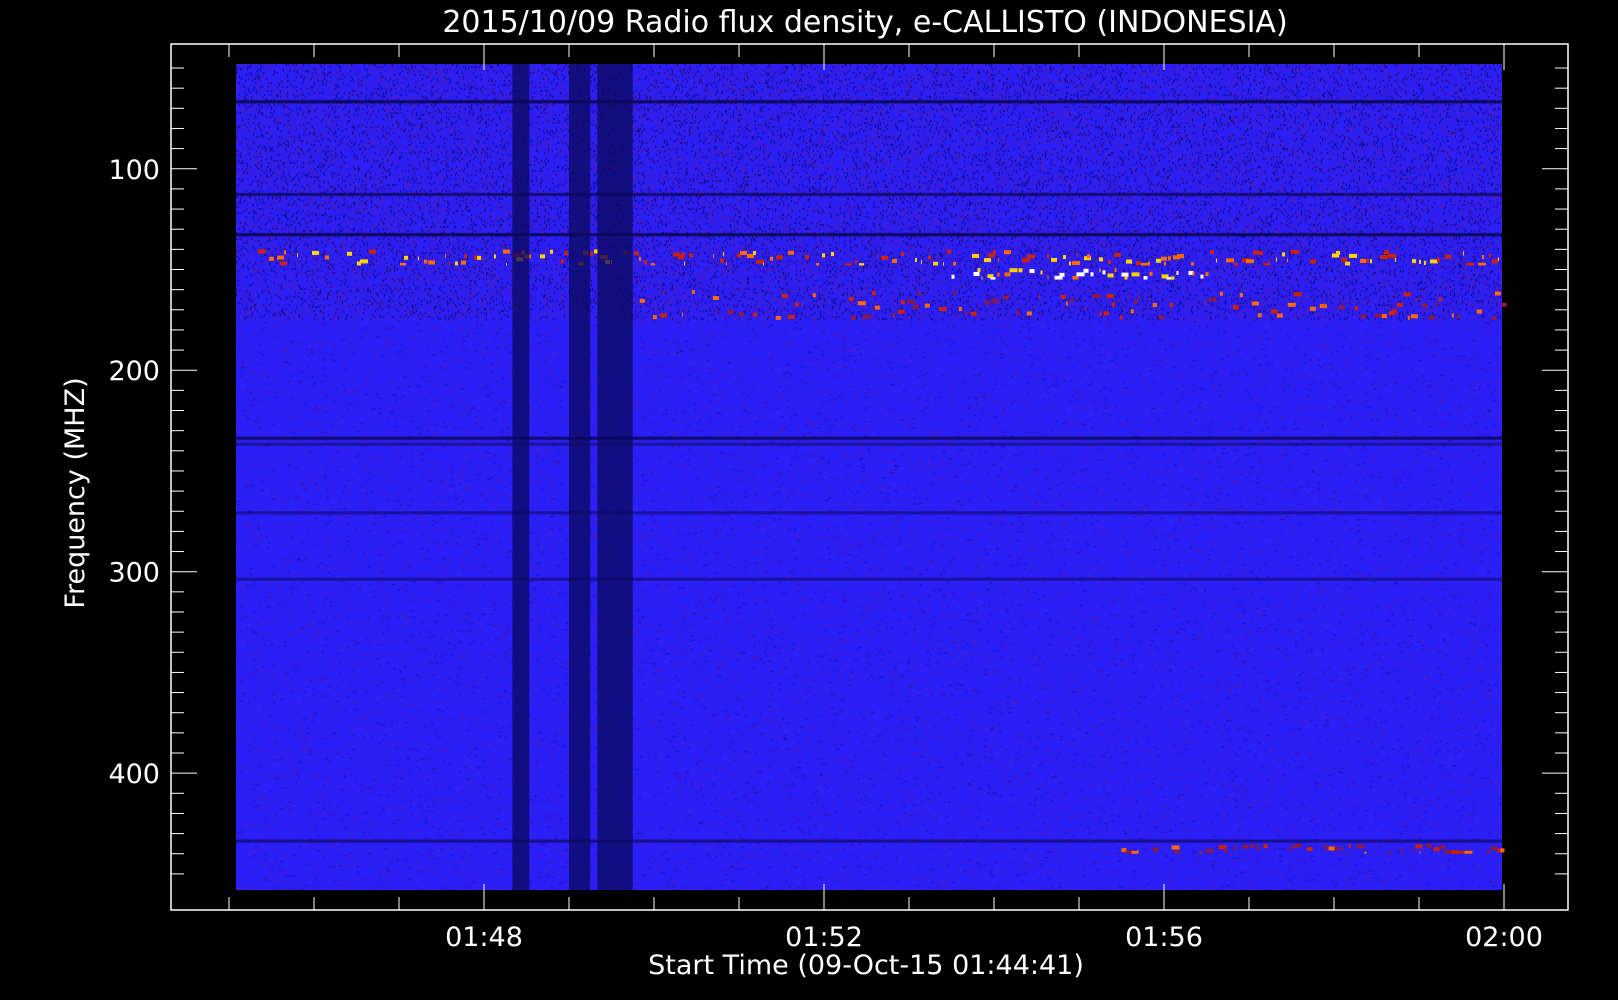  I want to click on x-tick-label: 02:00, so click(1504, 937).